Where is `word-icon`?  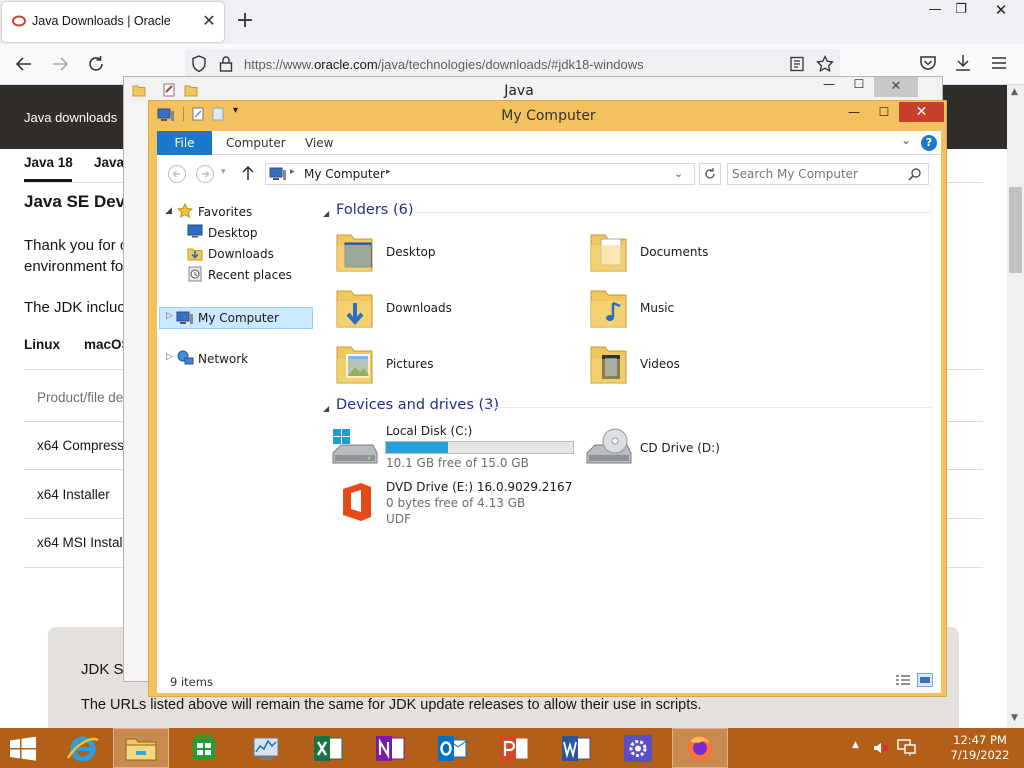
word-icon is located at coordinates (577, 748).